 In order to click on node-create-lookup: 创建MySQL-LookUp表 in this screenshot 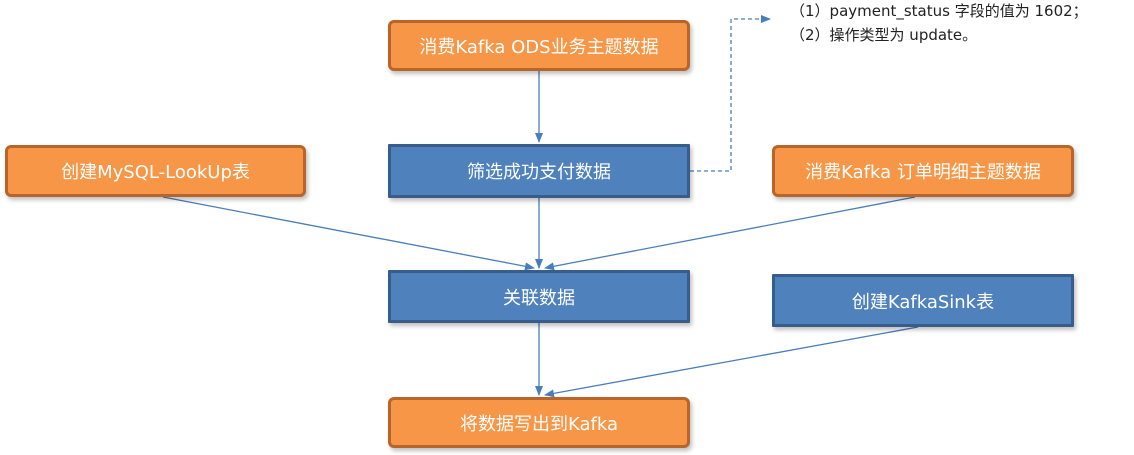, I will do `click(155, 171)`.